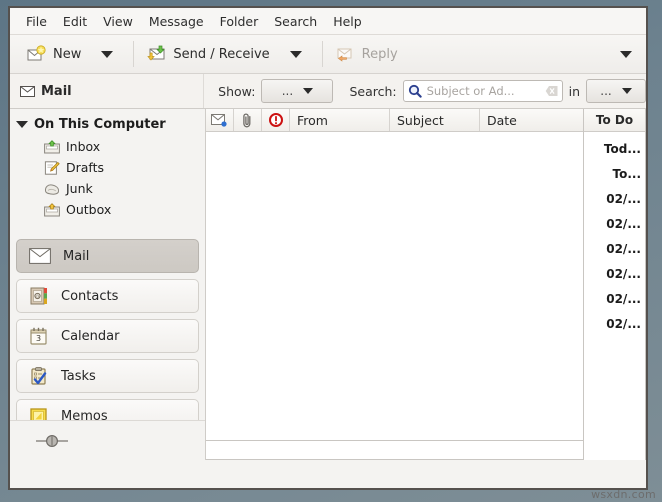 Image resolution: width=662 pixels, height=502 pixels. What do you see at coordinates (239, 21) in the screenshot?
I see `menu-item-folder: Folder` at bounding box center [239, 21].